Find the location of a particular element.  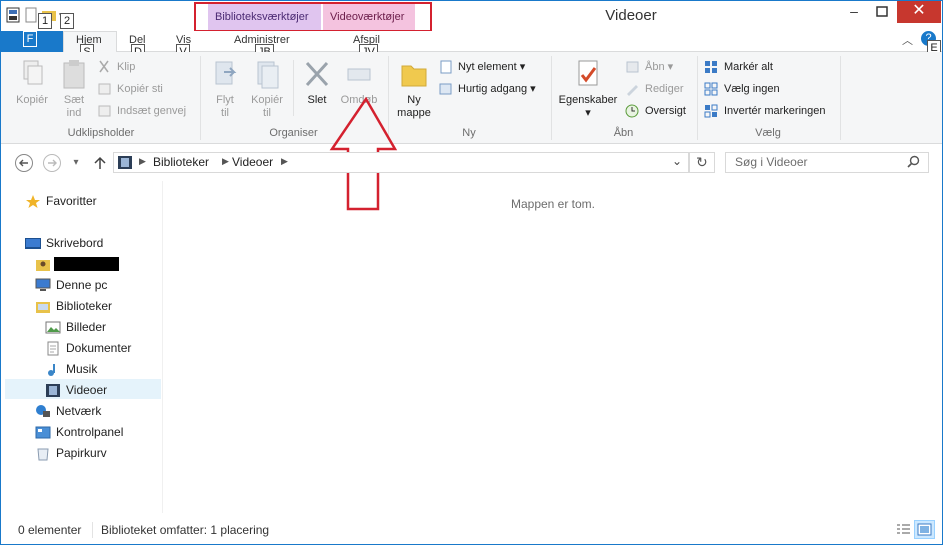

user-folder-icon is located at coordinates (43, 264).